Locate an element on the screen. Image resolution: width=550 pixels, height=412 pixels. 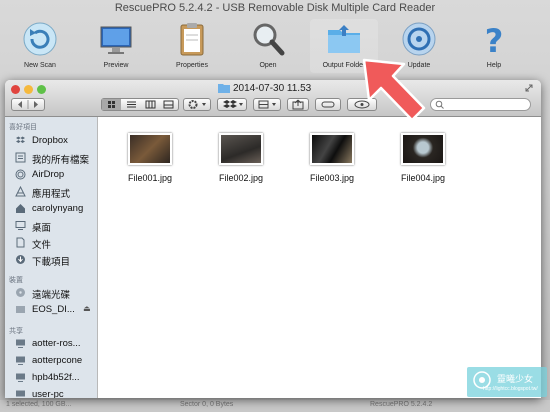
file-item: File003.jpg is located at coordinates (332, 163).